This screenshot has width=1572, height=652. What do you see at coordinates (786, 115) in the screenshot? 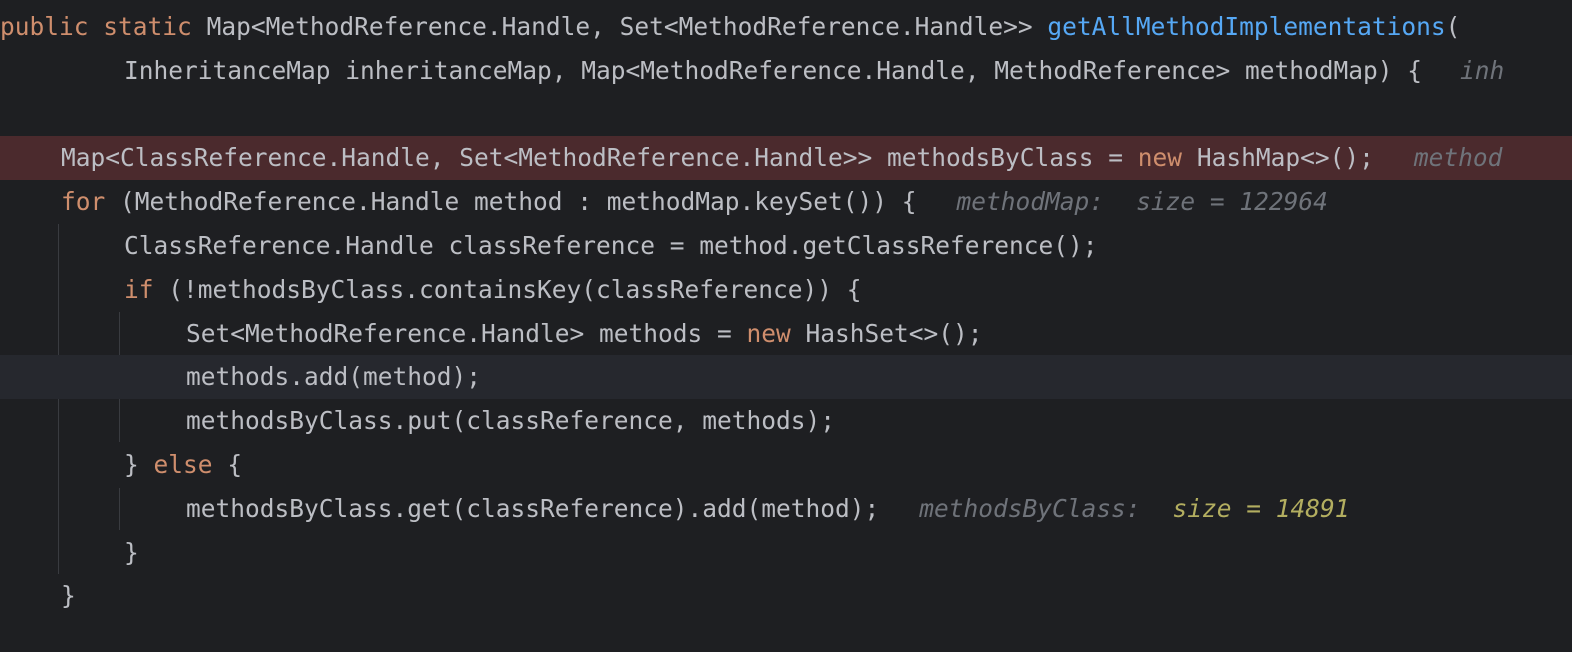
I see `code-line-empty` at bounding box center [786, 115].